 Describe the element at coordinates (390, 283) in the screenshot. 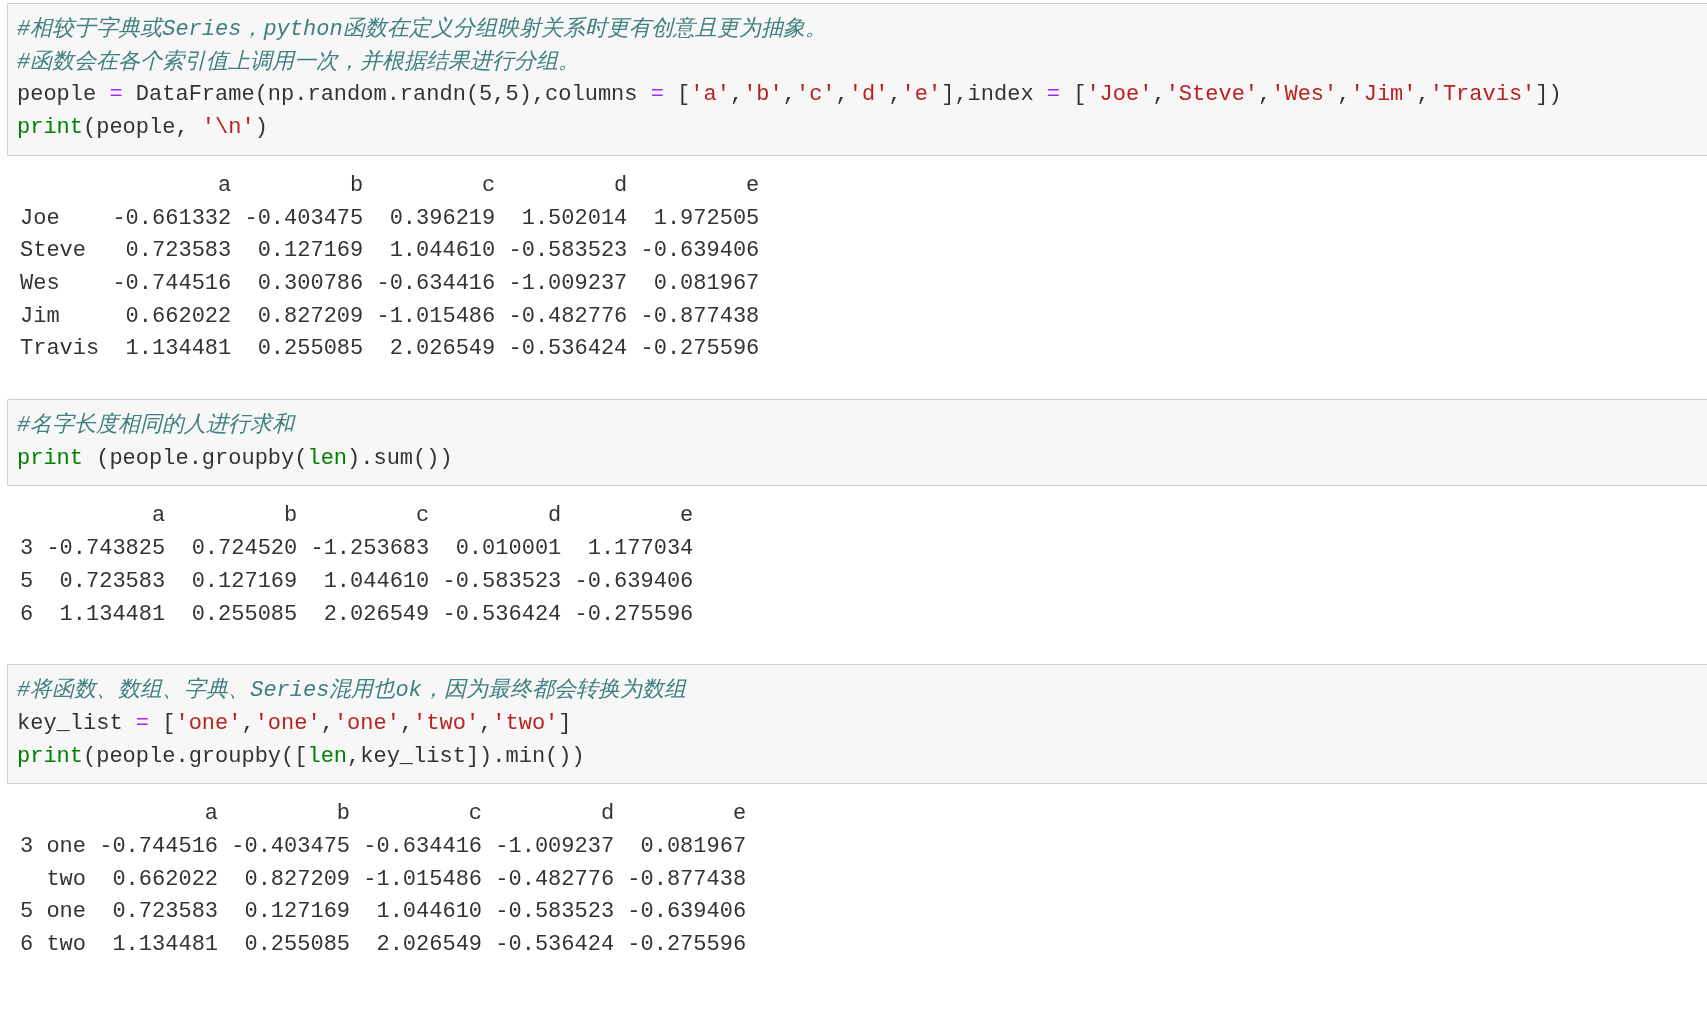

I see `output-line: Wes -0.744516 0.300786 -0.634416 -1.009237 0.081967` at that location.